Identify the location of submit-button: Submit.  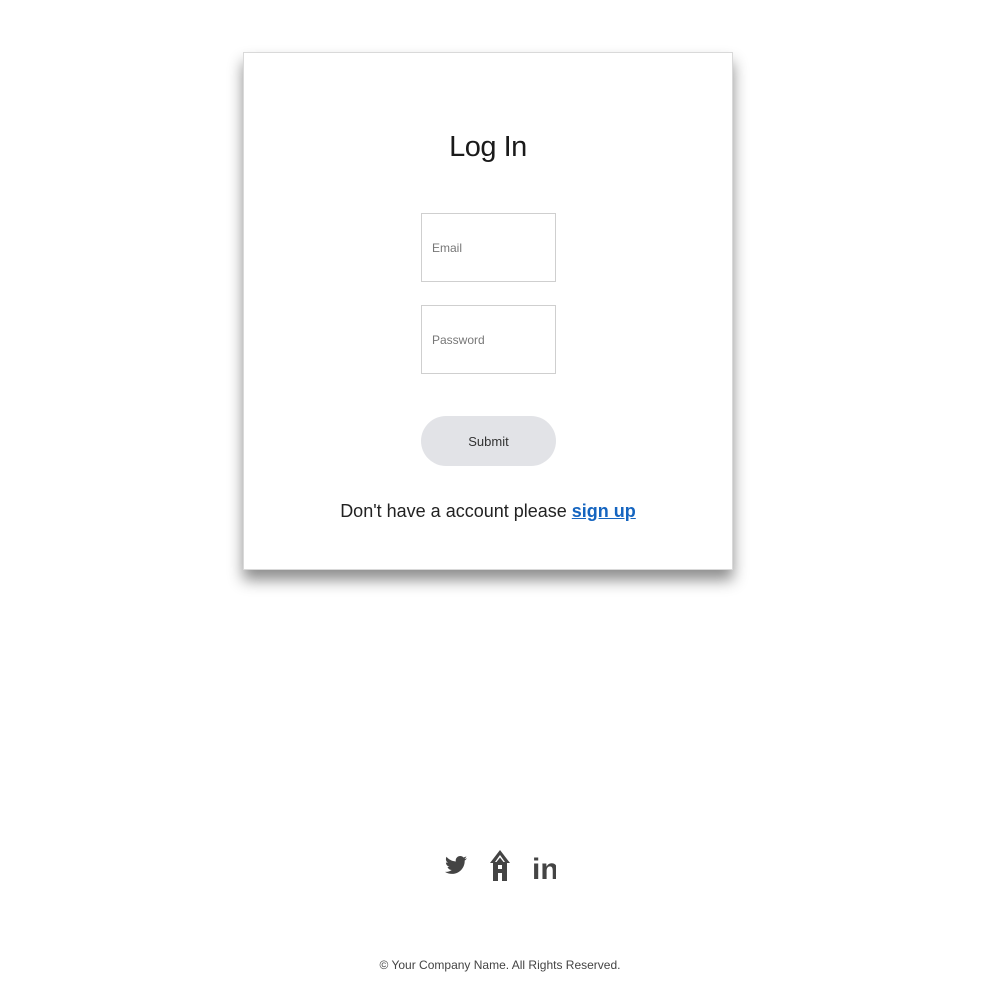
(488, 441).